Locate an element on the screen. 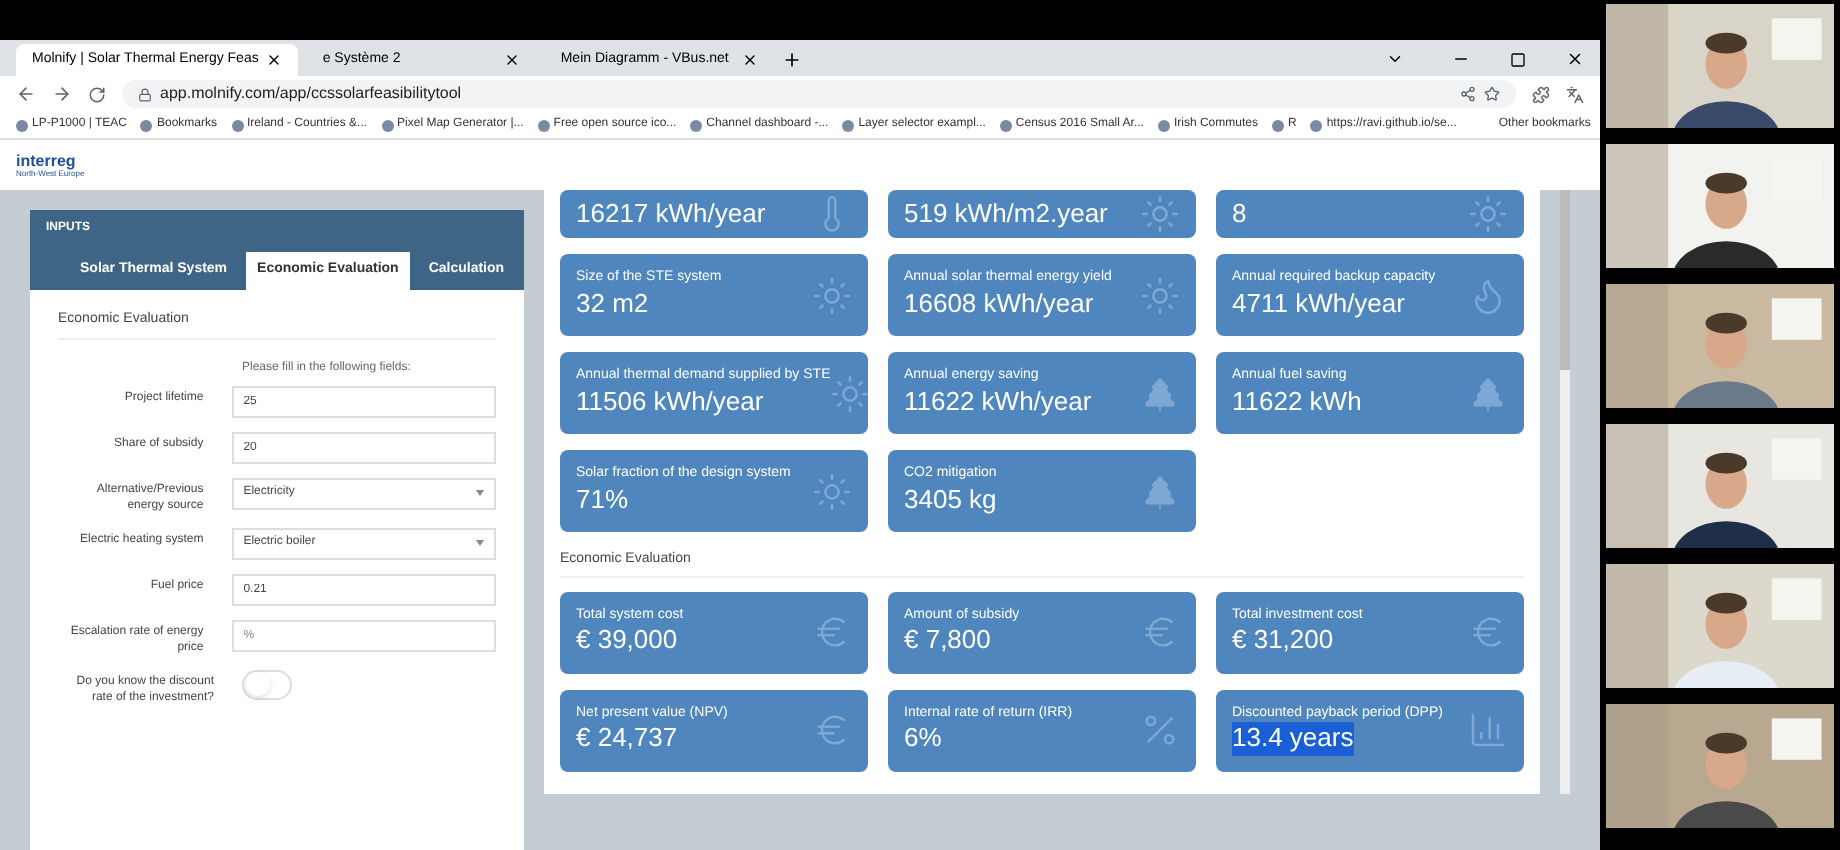 This screenshot has height=850, width=1840. back-icon is located at coordinates (26, 94).